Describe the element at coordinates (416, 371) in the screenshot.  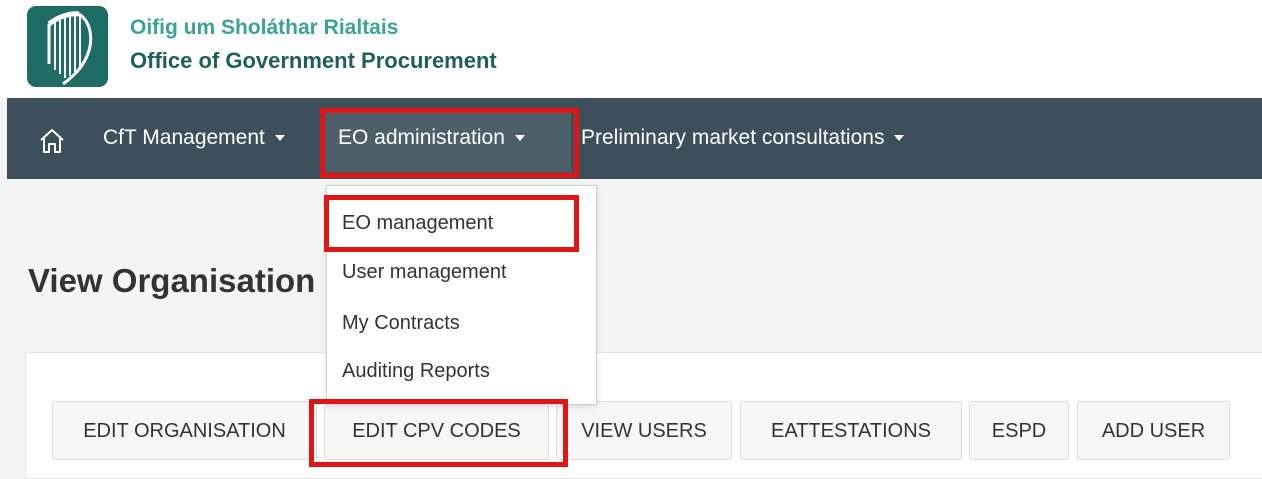
I see `menu-item-auditing-reports: Auditing Reports` at that location.